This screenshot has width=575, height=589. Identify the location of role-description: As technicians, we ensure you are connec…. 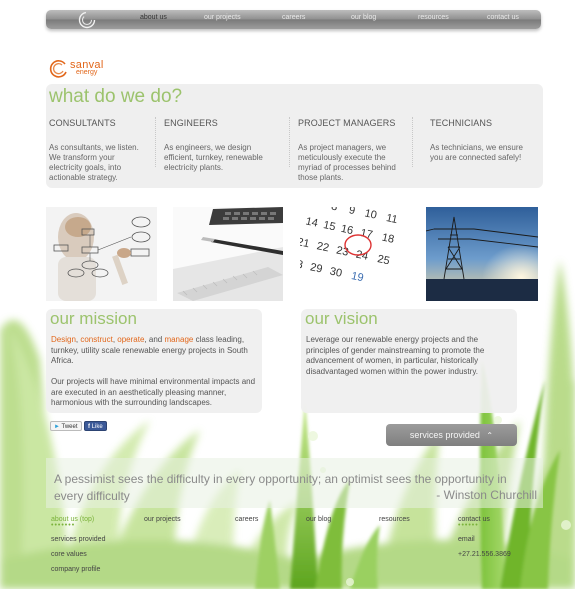
(476, 152).